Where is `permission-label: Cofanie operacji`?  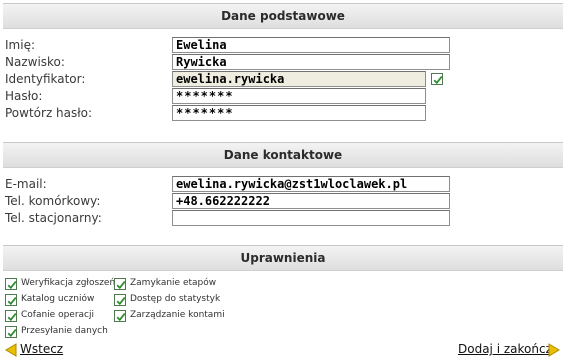
permission-label: Cofanie operacji is located at coordinates (57, 315).